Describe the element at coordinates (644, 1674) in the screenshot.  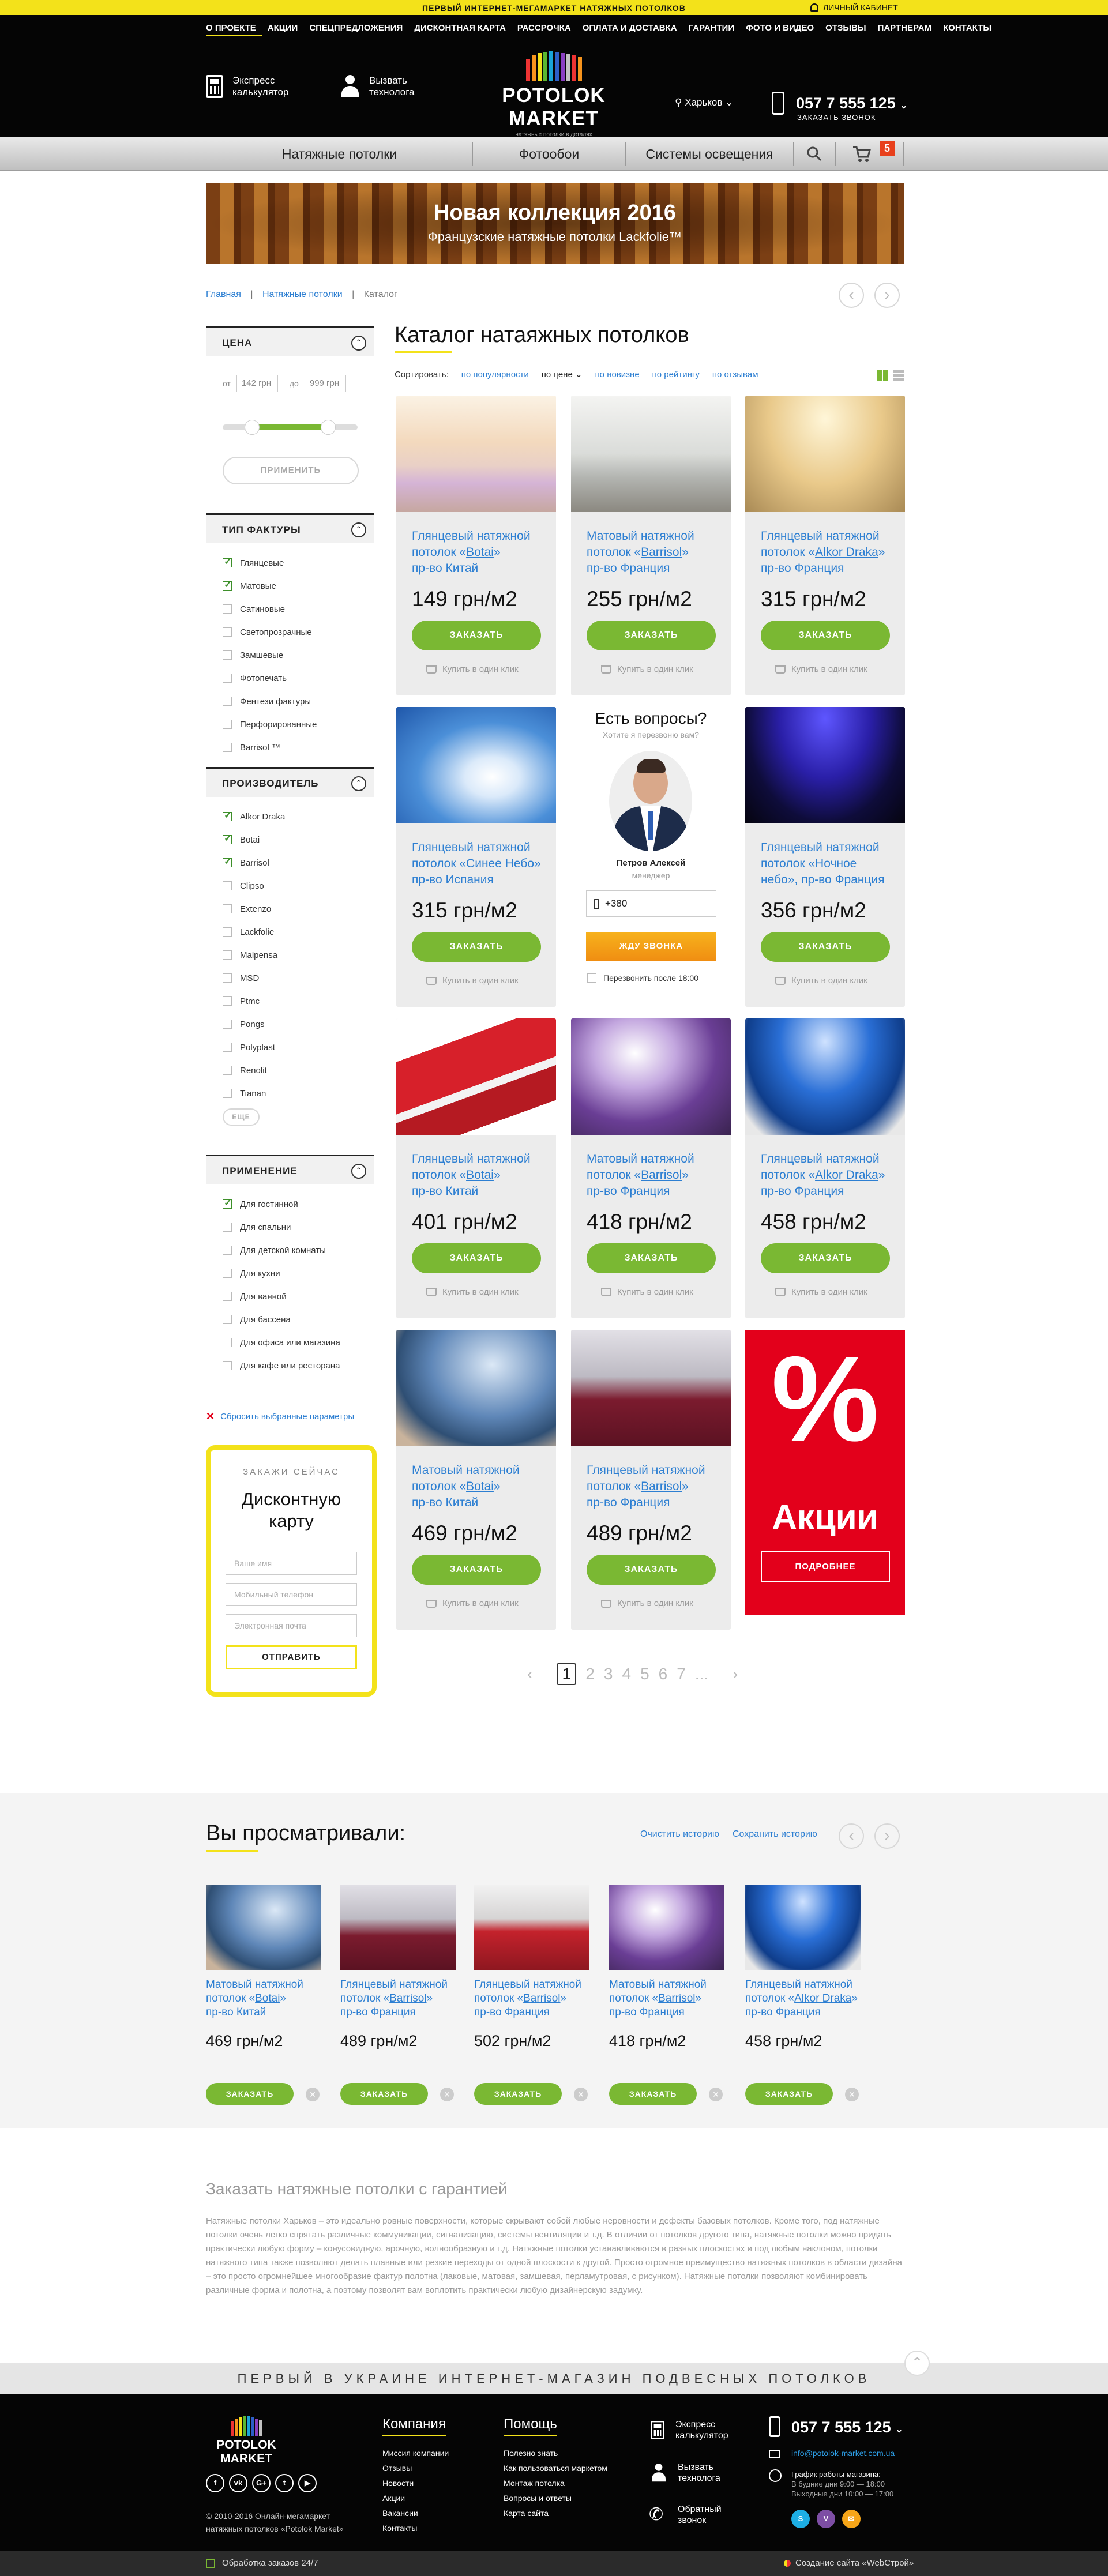
I see `page-5: 5` at that location.